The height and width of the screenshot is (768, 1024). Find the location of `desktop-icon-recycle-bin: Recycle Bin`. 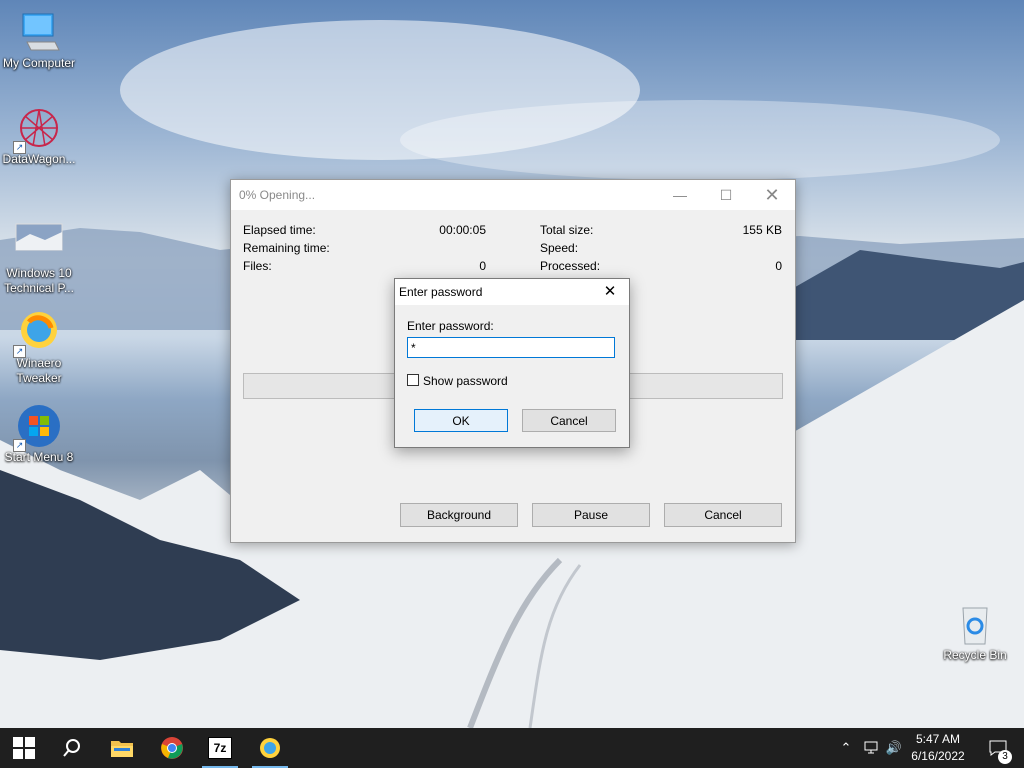

desktop-icon-recycle-bin: Recycle Bin is located at coordinates (975, 632).